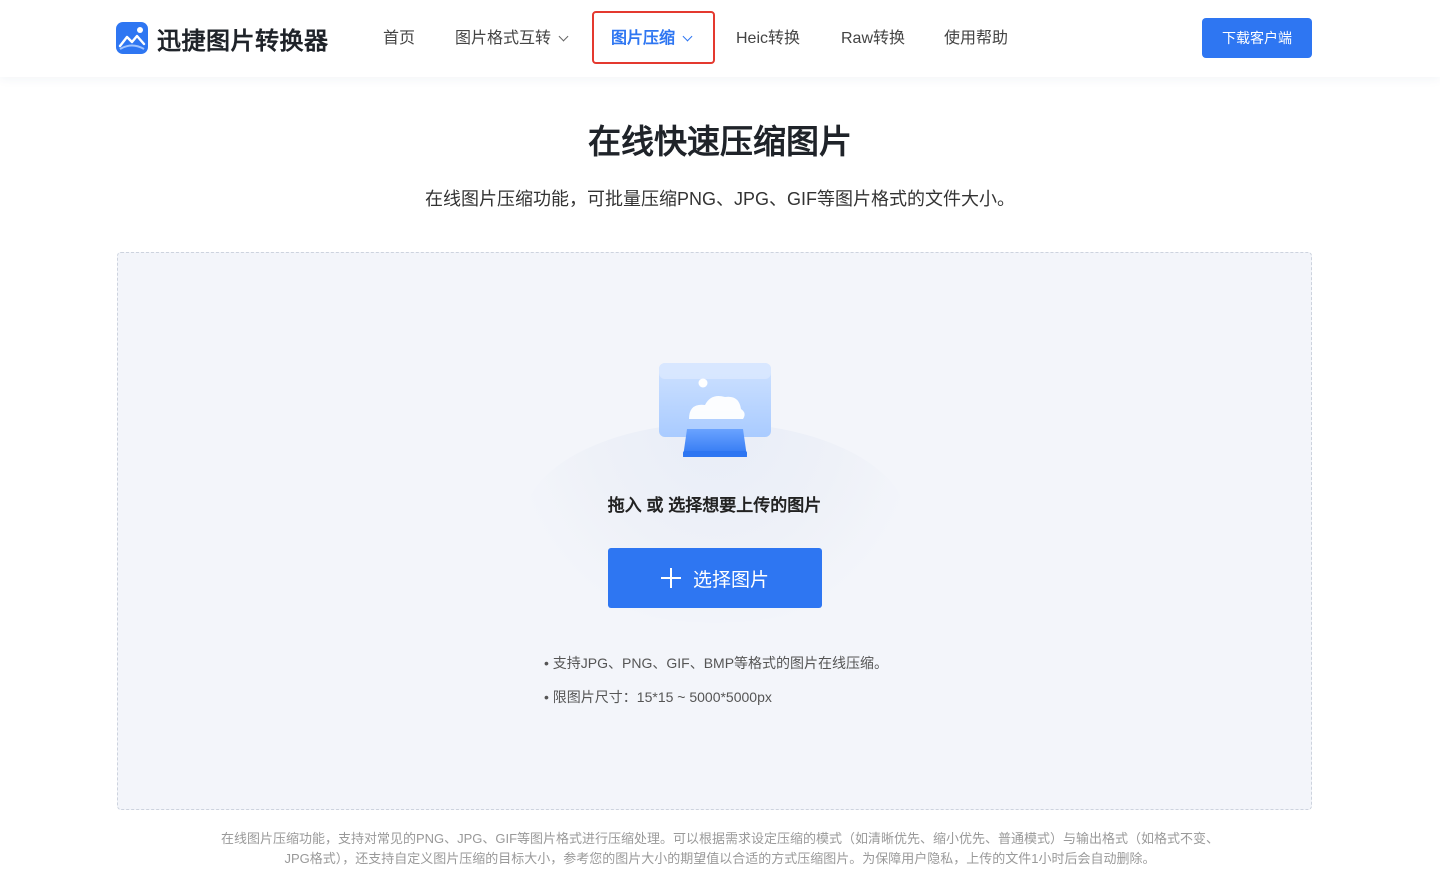  What do you see at coordinates (720, 141) in the screenshot?
I see `page-title: 在线快速压缩图片` at bounding box center [720, 141].